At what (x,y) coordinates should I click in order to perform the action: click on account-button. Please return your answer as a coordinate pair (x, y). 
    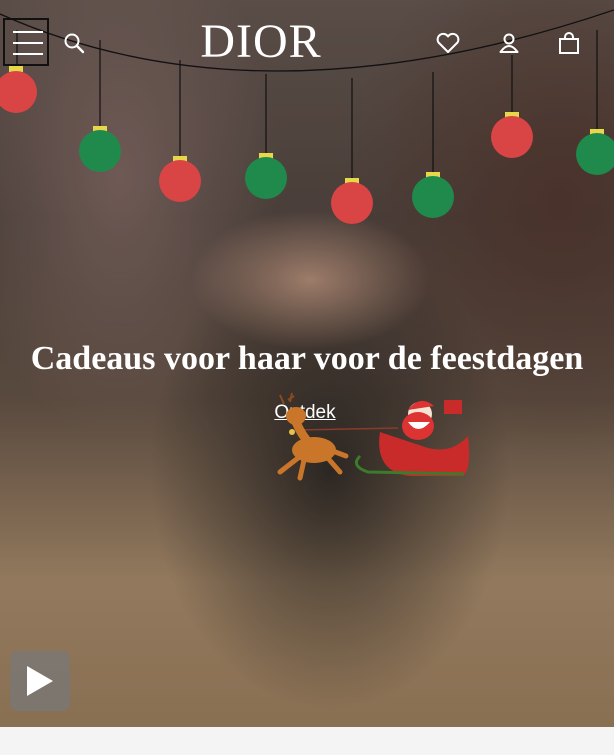
    Looking at the image, I should click on (509, 43).